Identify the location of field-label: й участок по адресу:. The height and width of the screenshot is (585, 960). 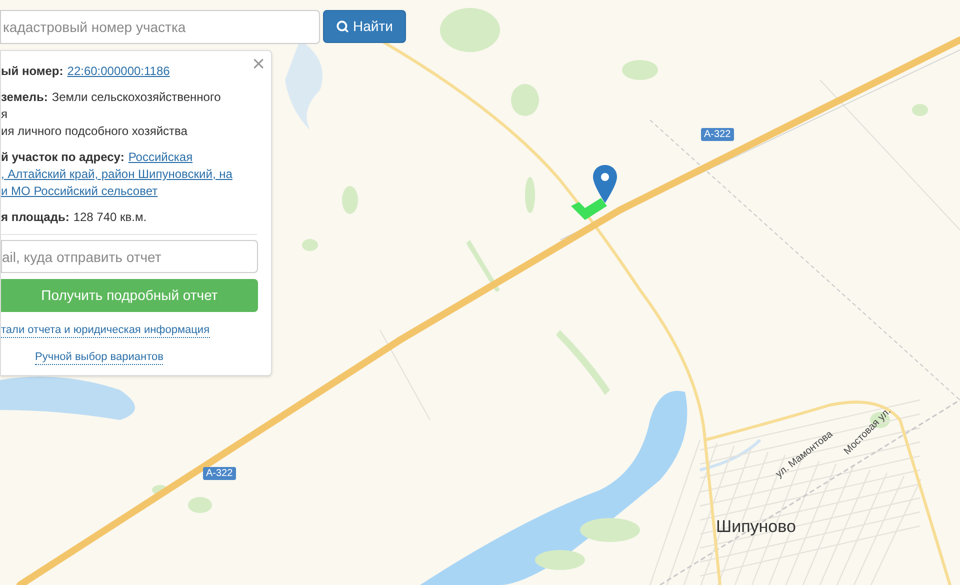
(62, 157).